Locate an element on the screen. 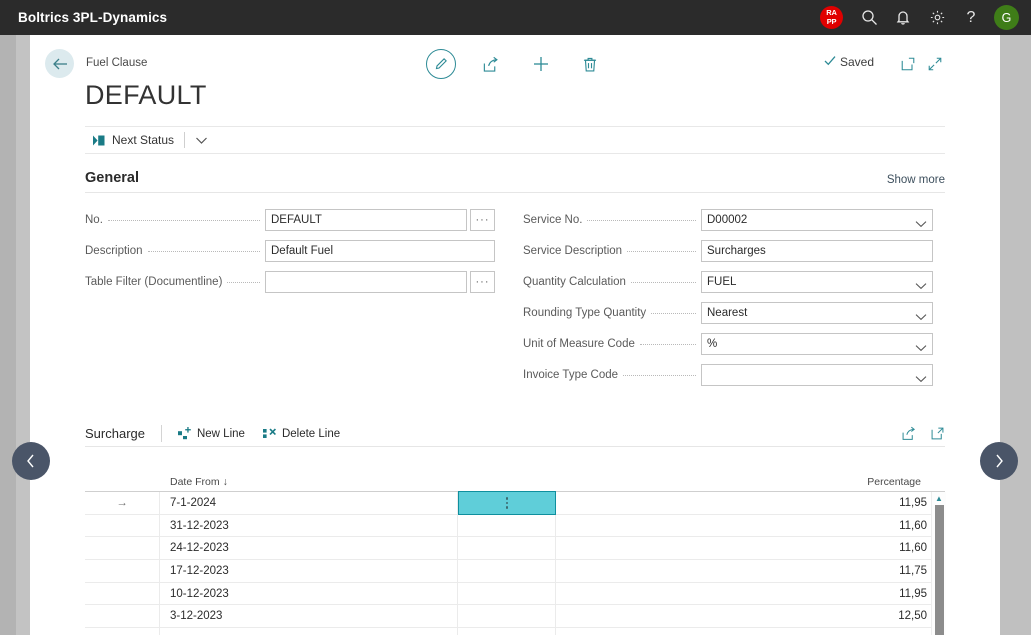  table-row: 17-12-2023 11,75 is located at coordinates (515, 571).